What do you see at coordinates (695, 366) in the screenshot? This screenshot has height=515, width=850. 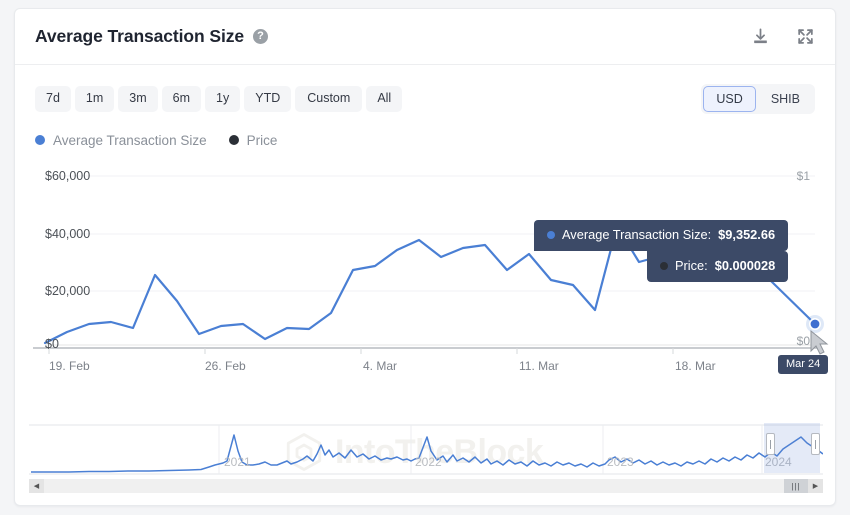 I see `x-axis-label: 18. Mar` at bounding box center [695, 366].